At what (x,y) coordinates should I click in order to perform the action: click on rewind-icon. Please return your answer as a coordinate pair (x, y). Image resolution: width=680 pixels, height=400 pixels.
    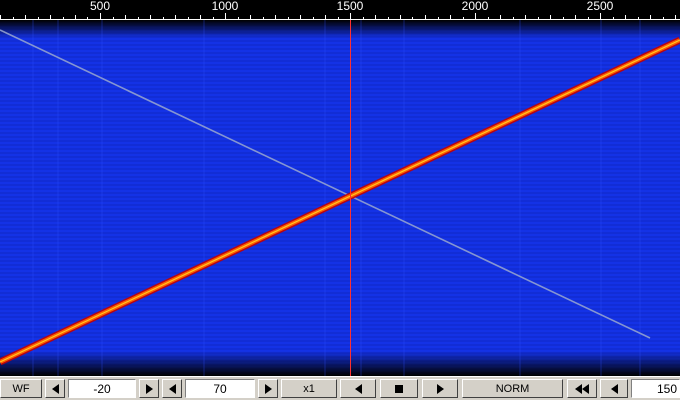
    Looking at the image, I should click on (582, 388).